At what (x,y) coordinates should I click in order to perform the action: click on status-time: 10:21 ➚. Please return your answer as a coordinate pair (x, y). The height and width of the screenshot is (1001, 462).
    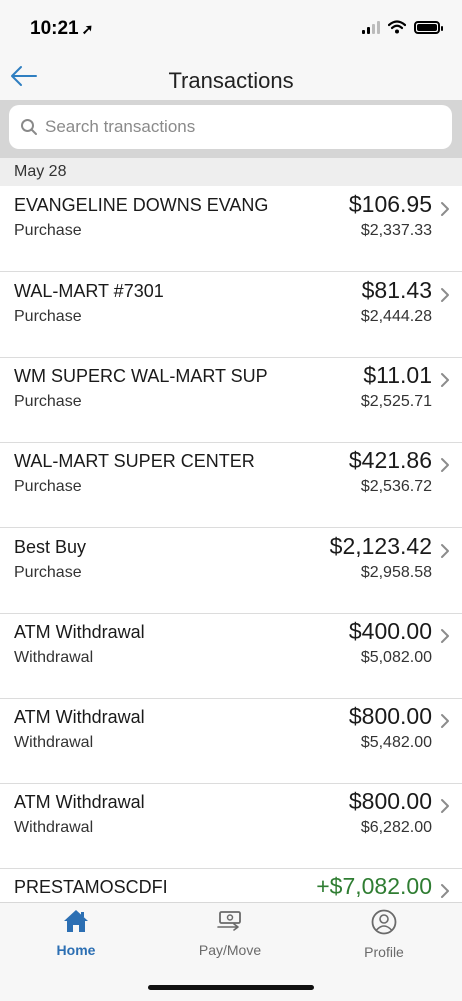
    Looking at the image, I should click on (61, 29).